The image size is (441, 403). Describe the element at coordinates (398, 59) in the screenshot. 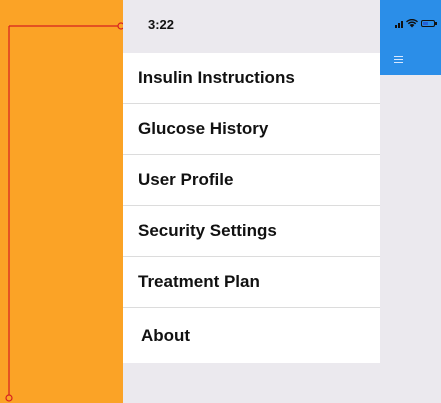

I see `hamburger-menu-icon` at that location.